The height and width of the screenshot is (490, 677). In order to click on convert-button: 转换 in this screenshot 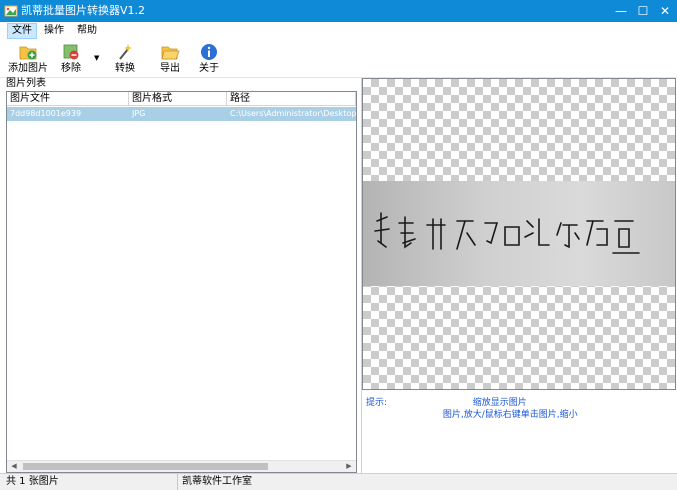, I will do `click(125, 59)`.